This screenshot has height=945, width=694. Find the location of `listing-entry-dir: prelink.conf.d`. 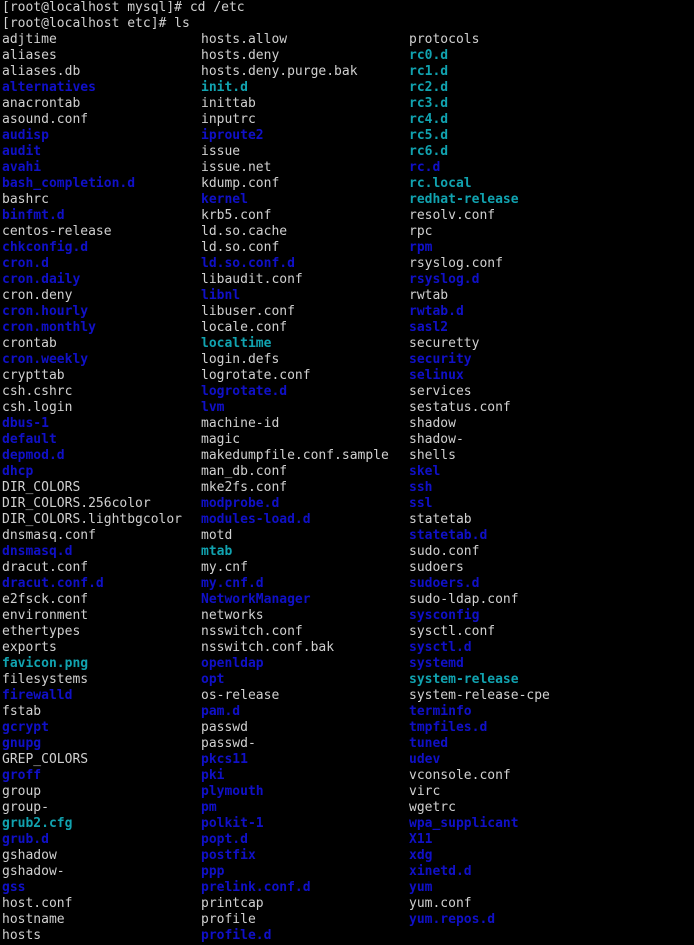

listing-entry-dir: prelink.conf.d is located at coordinates (256, 887).